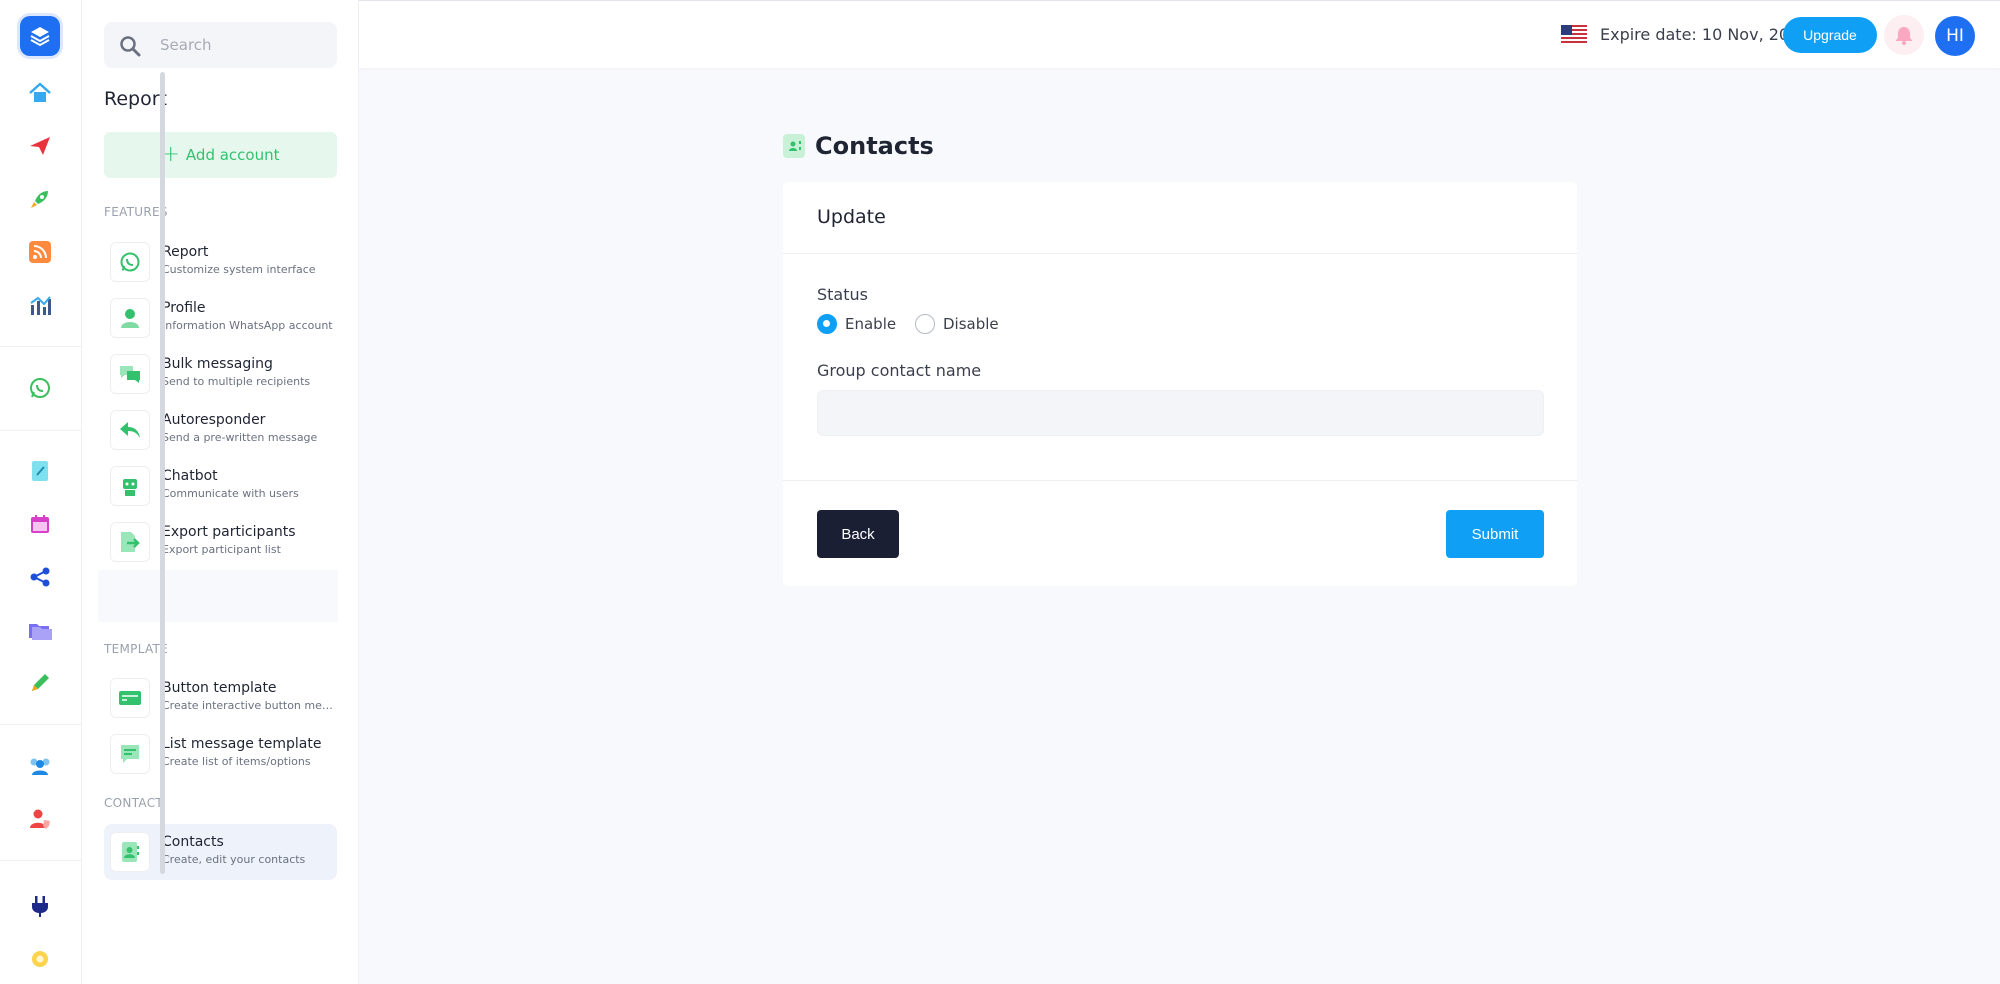 Image resolution: width=2000 pixels, height=984 pixels. I want to click on sidebar-item-autoresponder: Autoresponder Send a pre-written message, so click(220, 430).